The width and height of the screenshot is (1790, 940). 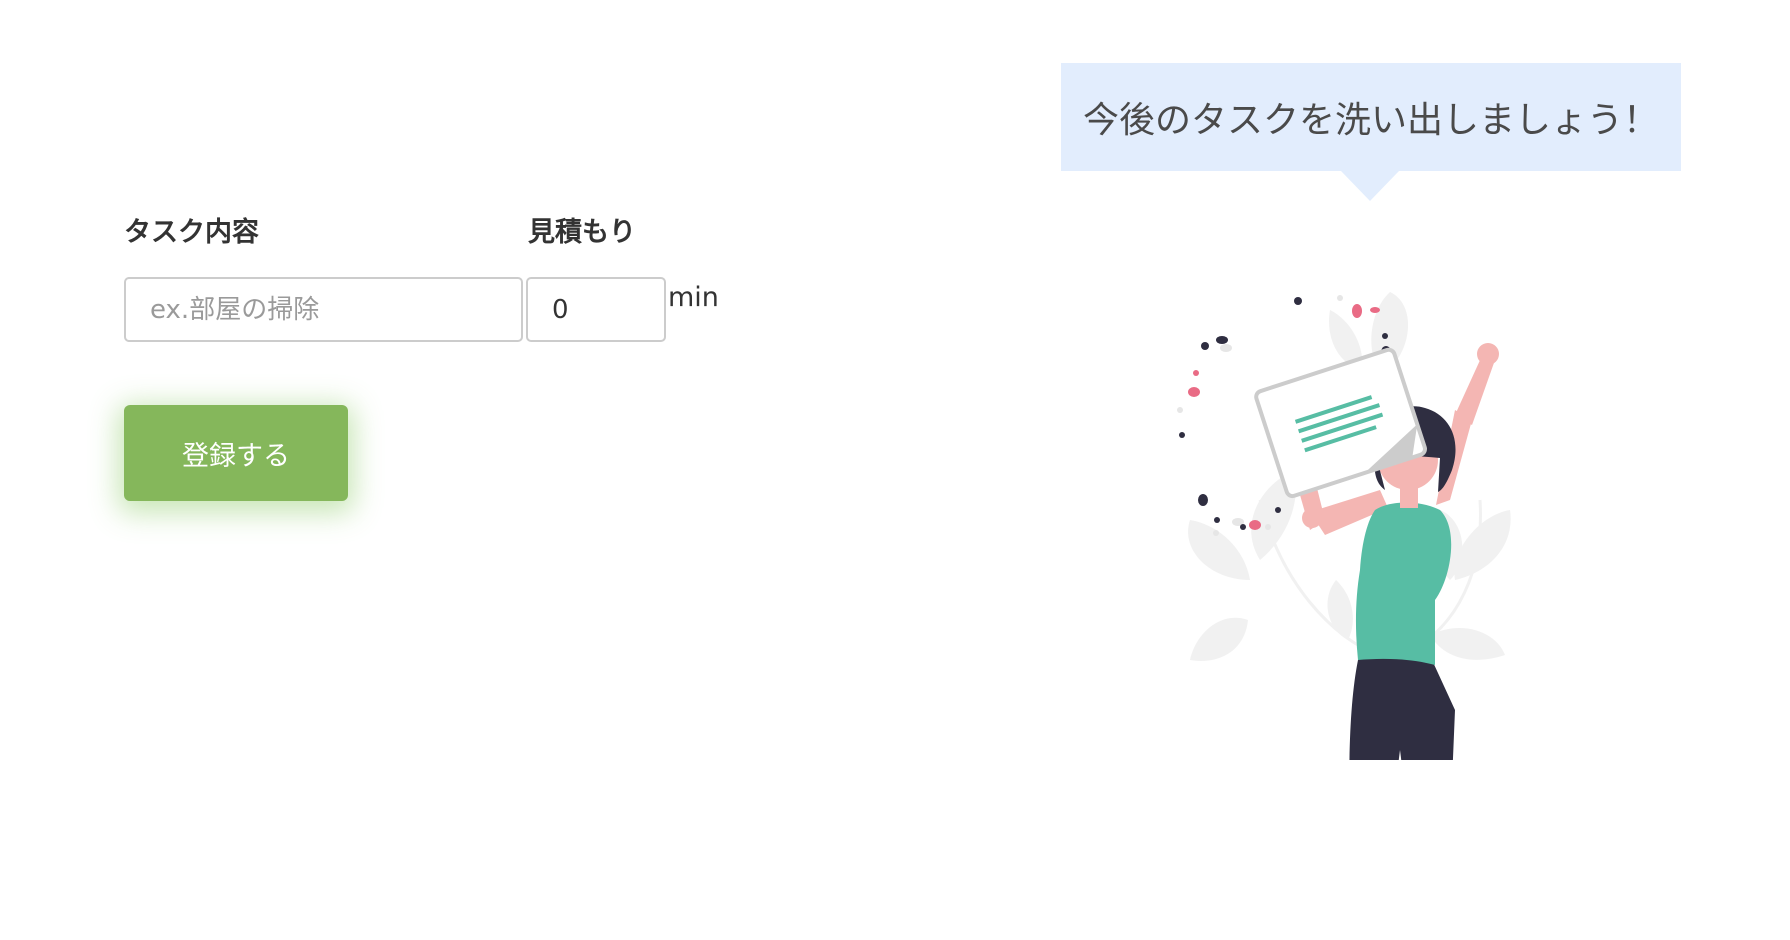 What do you see at coordinates (596, 309) in the screenshot?
I see `estimate-input` at bounding box center [596, 309].